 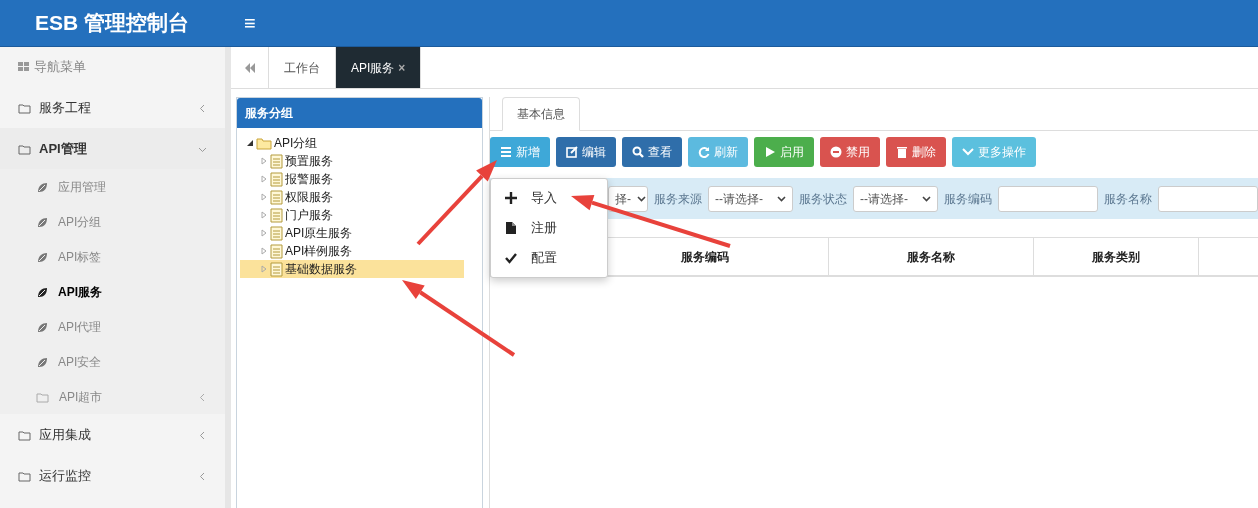 What do you see at coordinates (402, 67) in the screenshot?
I see `close-icon: ×` at bounding box center [402, 67].